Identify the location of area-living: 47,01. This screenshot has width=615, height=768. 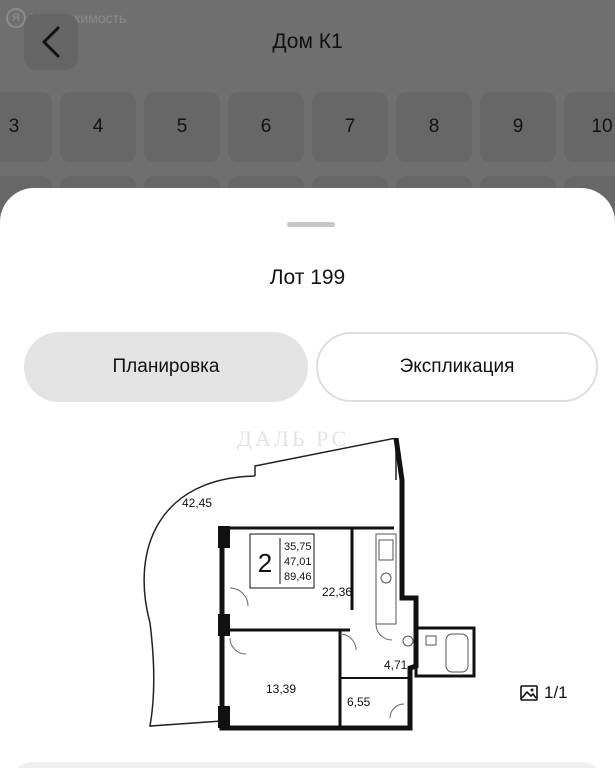
(298, 562).